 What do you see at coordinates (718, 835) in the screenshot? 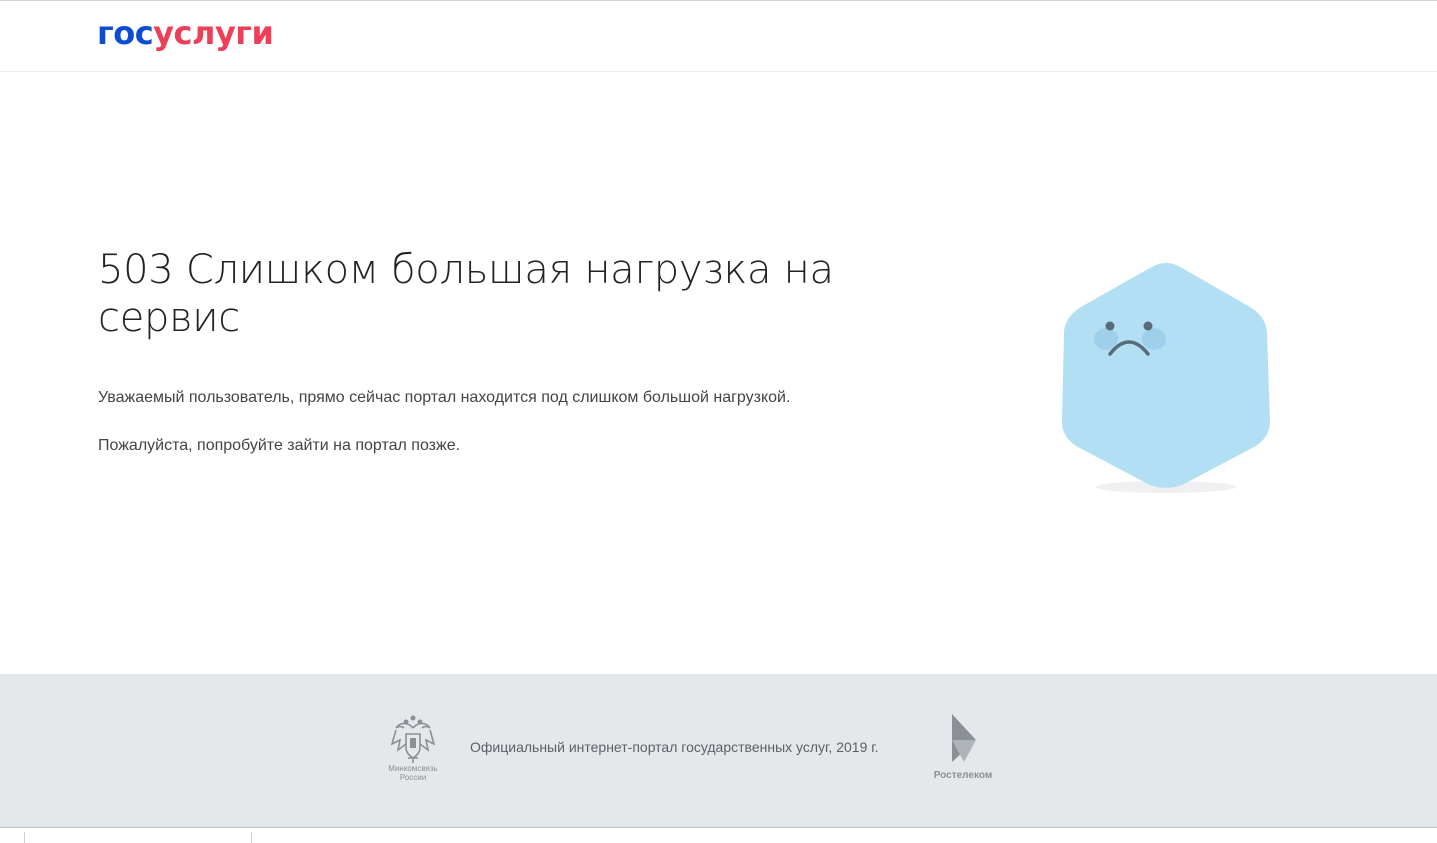
I see `bottom-bar` at bounding box center [718, 835].